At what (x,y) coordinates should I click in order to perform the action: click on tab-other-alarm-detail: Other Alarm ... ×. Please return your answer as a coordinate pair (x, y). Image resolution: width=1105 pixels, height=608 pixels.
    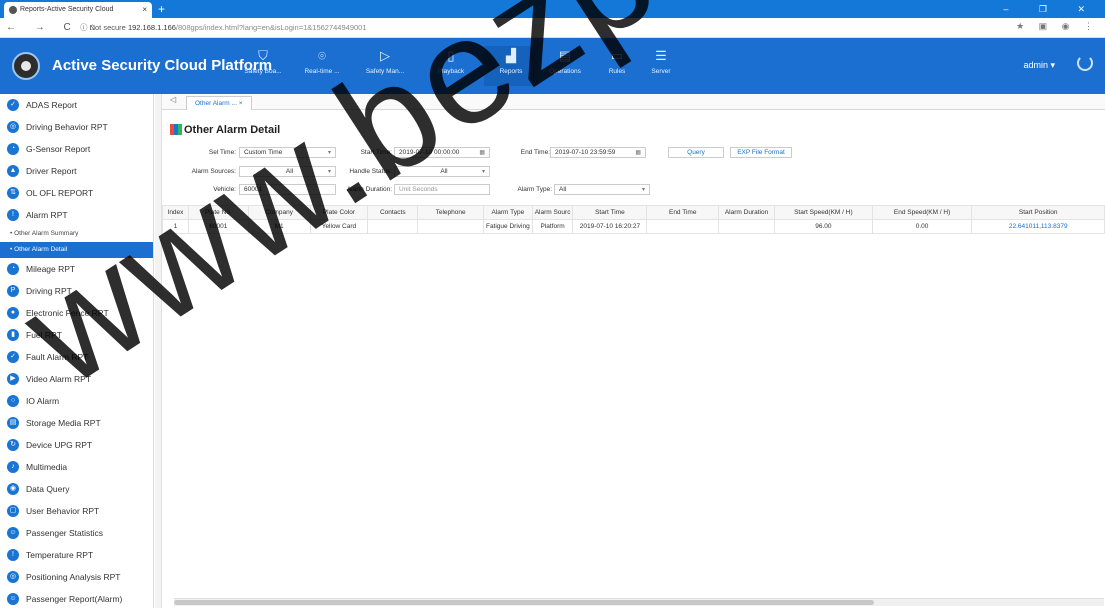
    Looking at the image, I should click on (219, 103).